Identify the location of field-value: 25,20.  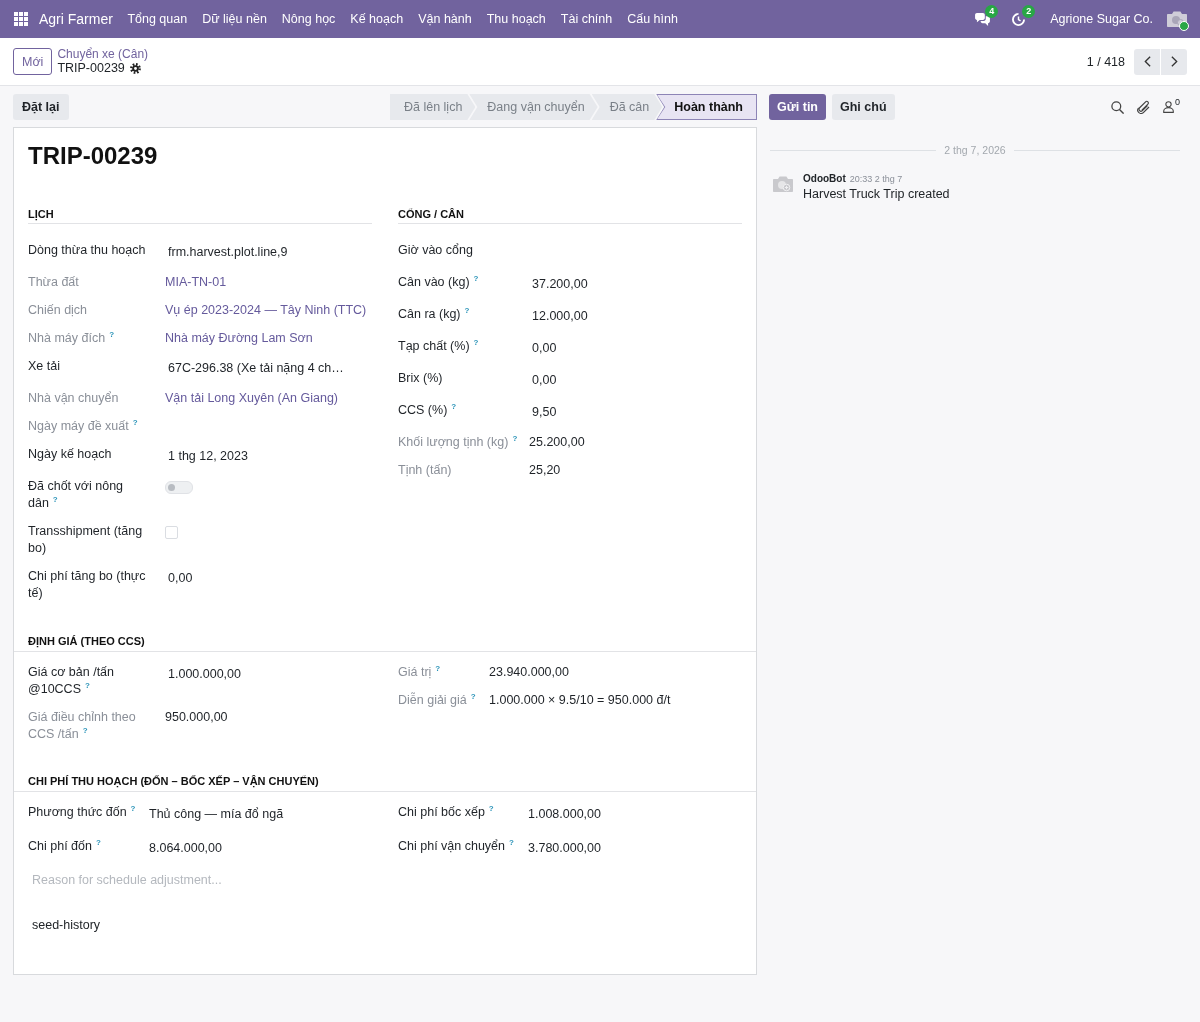
(545, 470).